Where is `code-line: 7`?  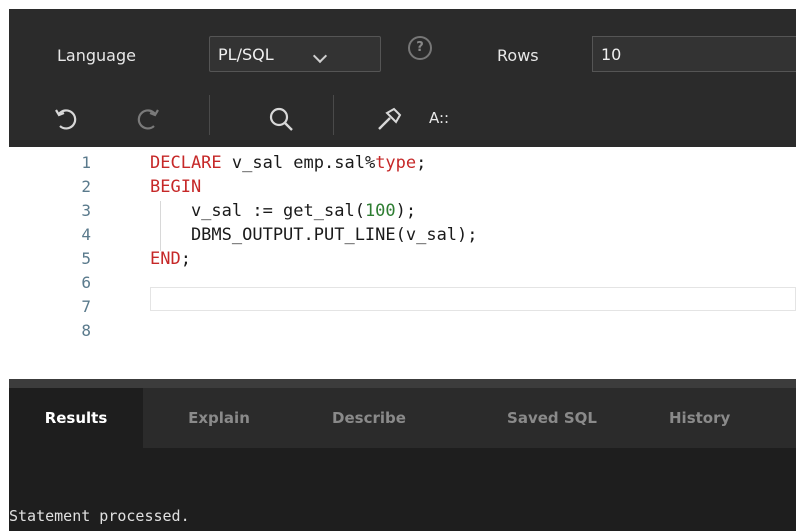
code-line: 7 is located at coordinates (402, 307).